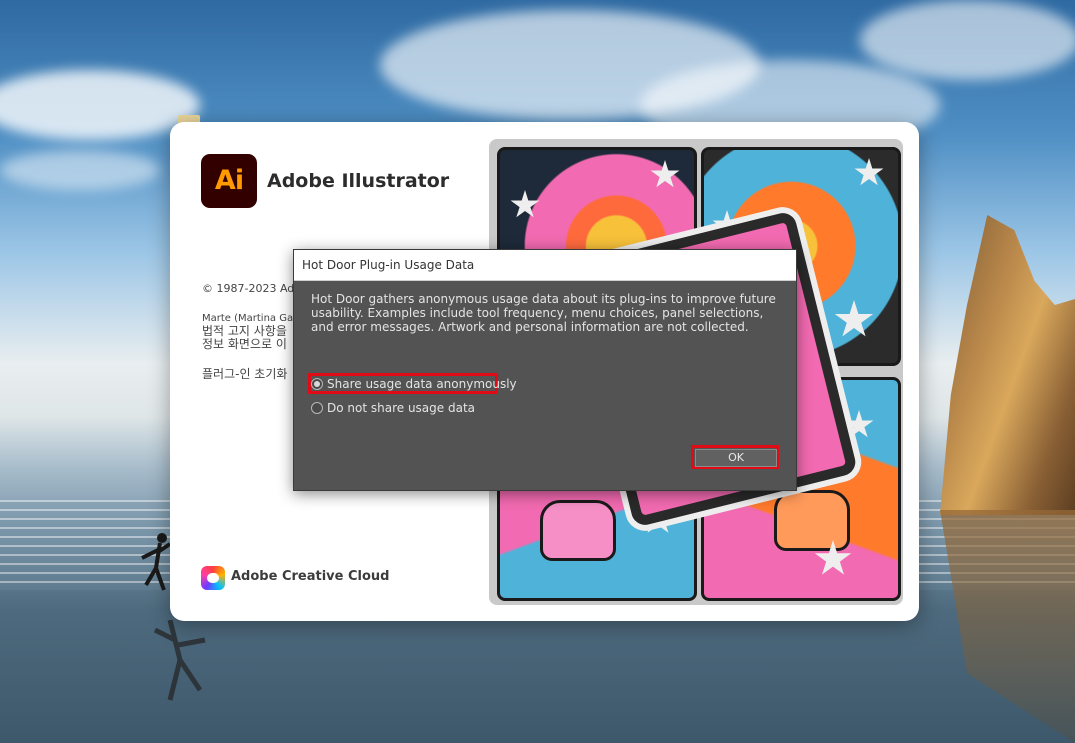 The image size is (1075, 743). Describe the element at coordinates (1007, 626) in the screenshot. I see `rock-reflection` at that location.